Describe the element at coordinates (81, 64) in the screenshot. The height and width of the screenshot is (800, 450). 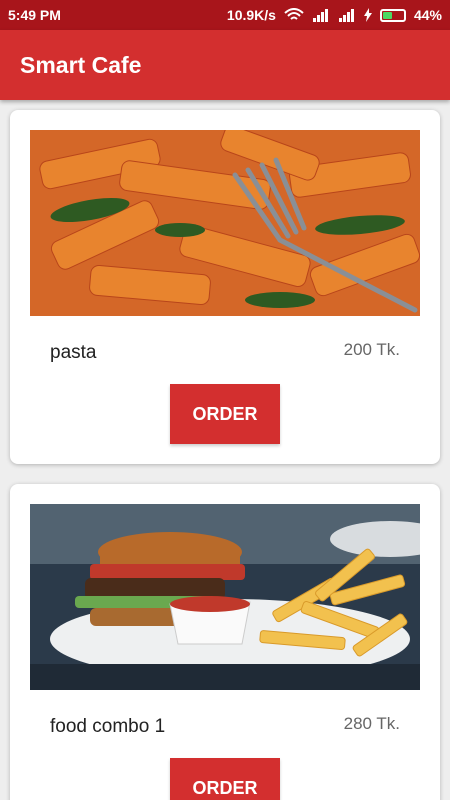
I see `app-title: Smart Cafe` at that location.